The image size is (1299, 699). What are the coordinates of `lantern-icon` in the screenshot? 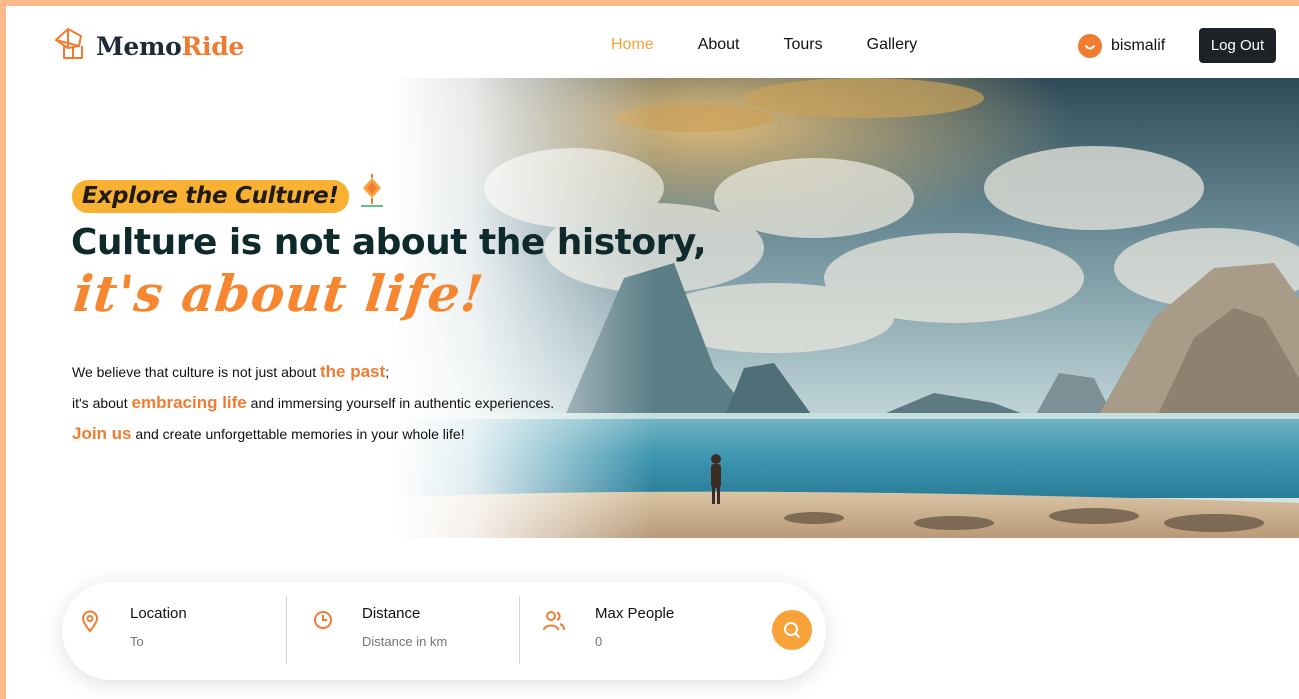 It's located at (372, 193).